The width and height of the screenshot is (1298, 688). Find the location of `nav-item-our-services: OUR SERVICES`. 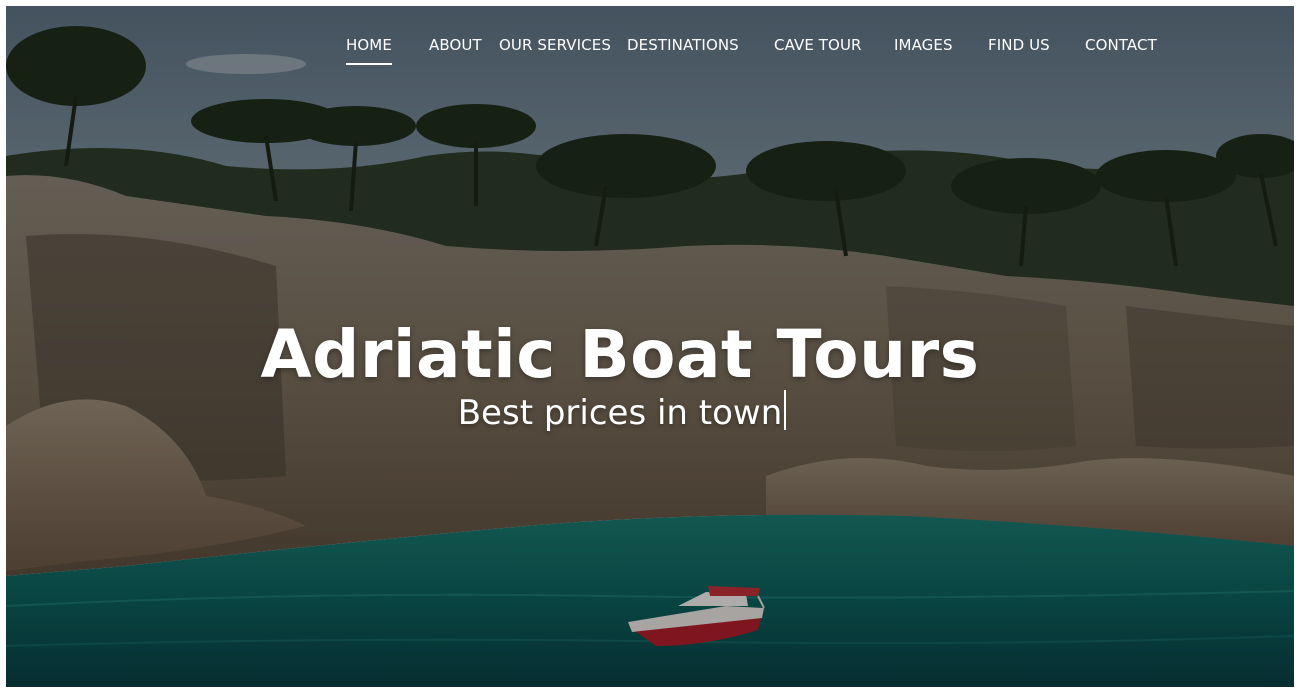

nav-item-our-services: OUR SERVICES is located at coordinates (555, 45).